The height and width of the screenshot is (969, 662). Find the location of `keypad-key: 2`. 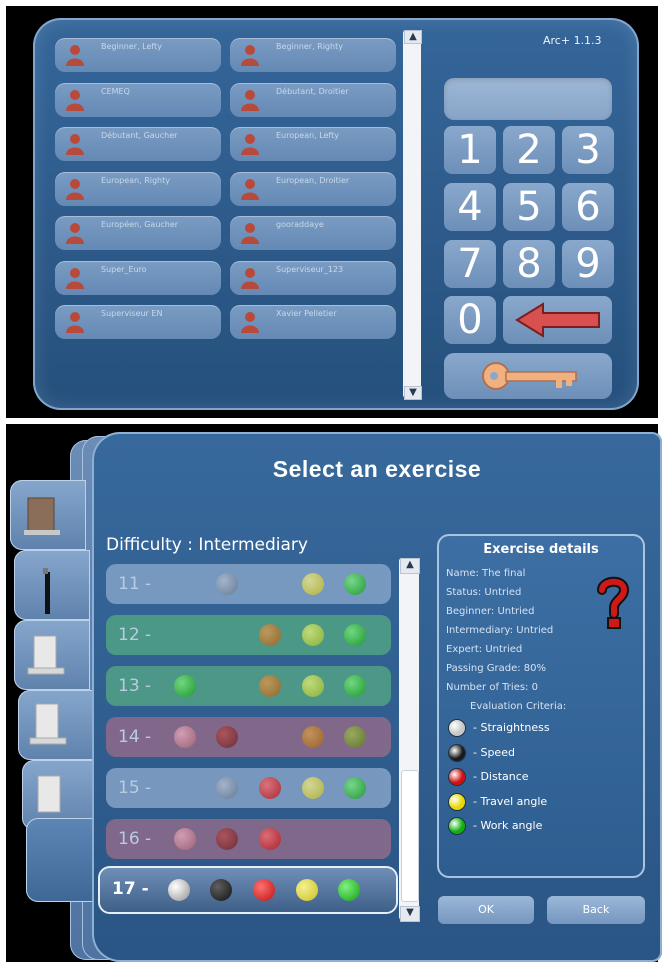

keypad-key: 2 is located at coordinates (529, 150).